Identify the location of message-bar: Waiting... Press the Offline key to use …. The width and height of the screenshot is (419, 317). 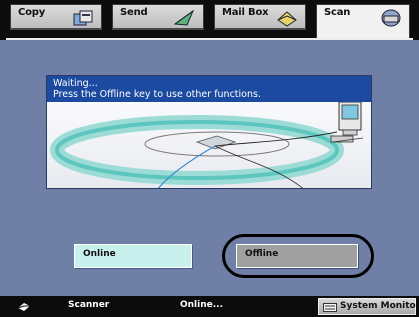
(209, 89).